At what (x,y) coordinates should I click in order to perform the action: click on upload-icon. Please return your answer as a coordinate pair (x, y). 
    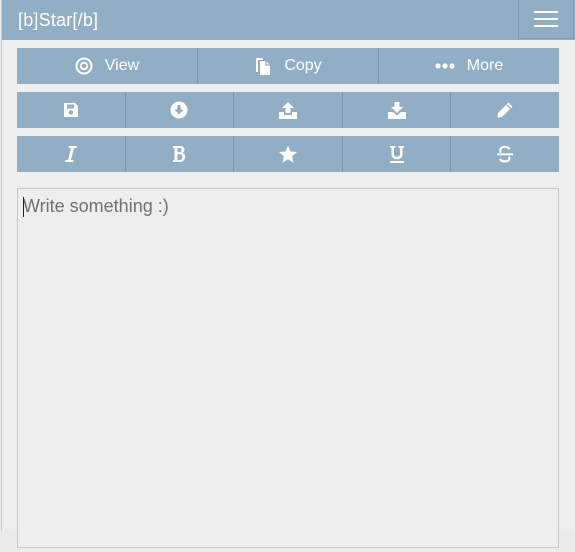
    Looking at the image, I should click on (288, 110).